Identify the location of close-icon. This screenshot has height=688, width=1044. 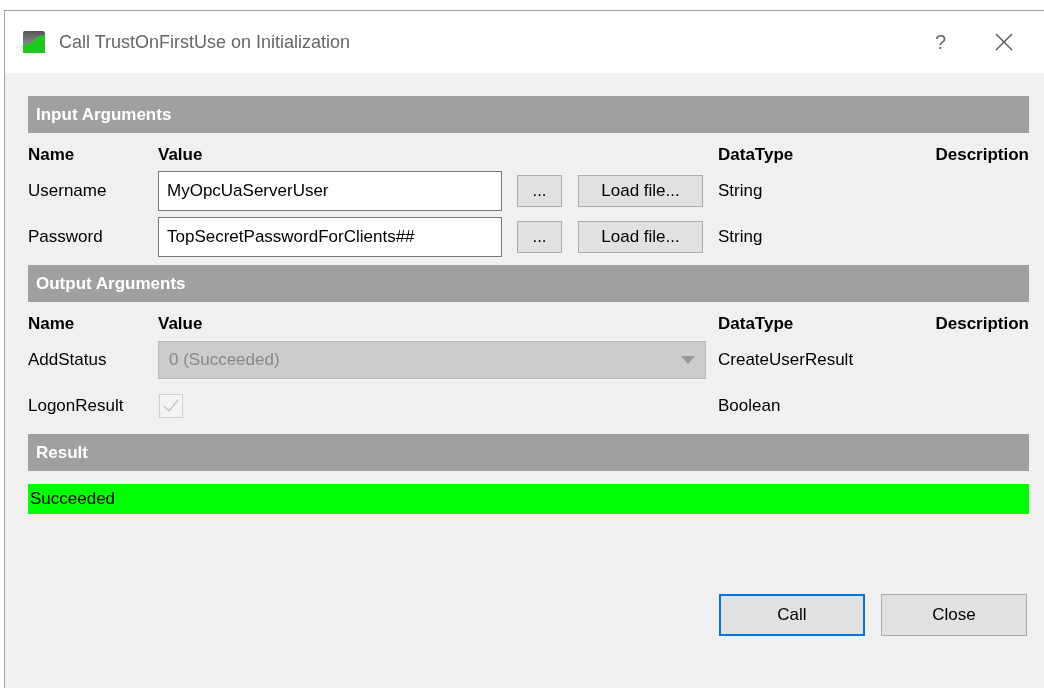
(1004, 42).